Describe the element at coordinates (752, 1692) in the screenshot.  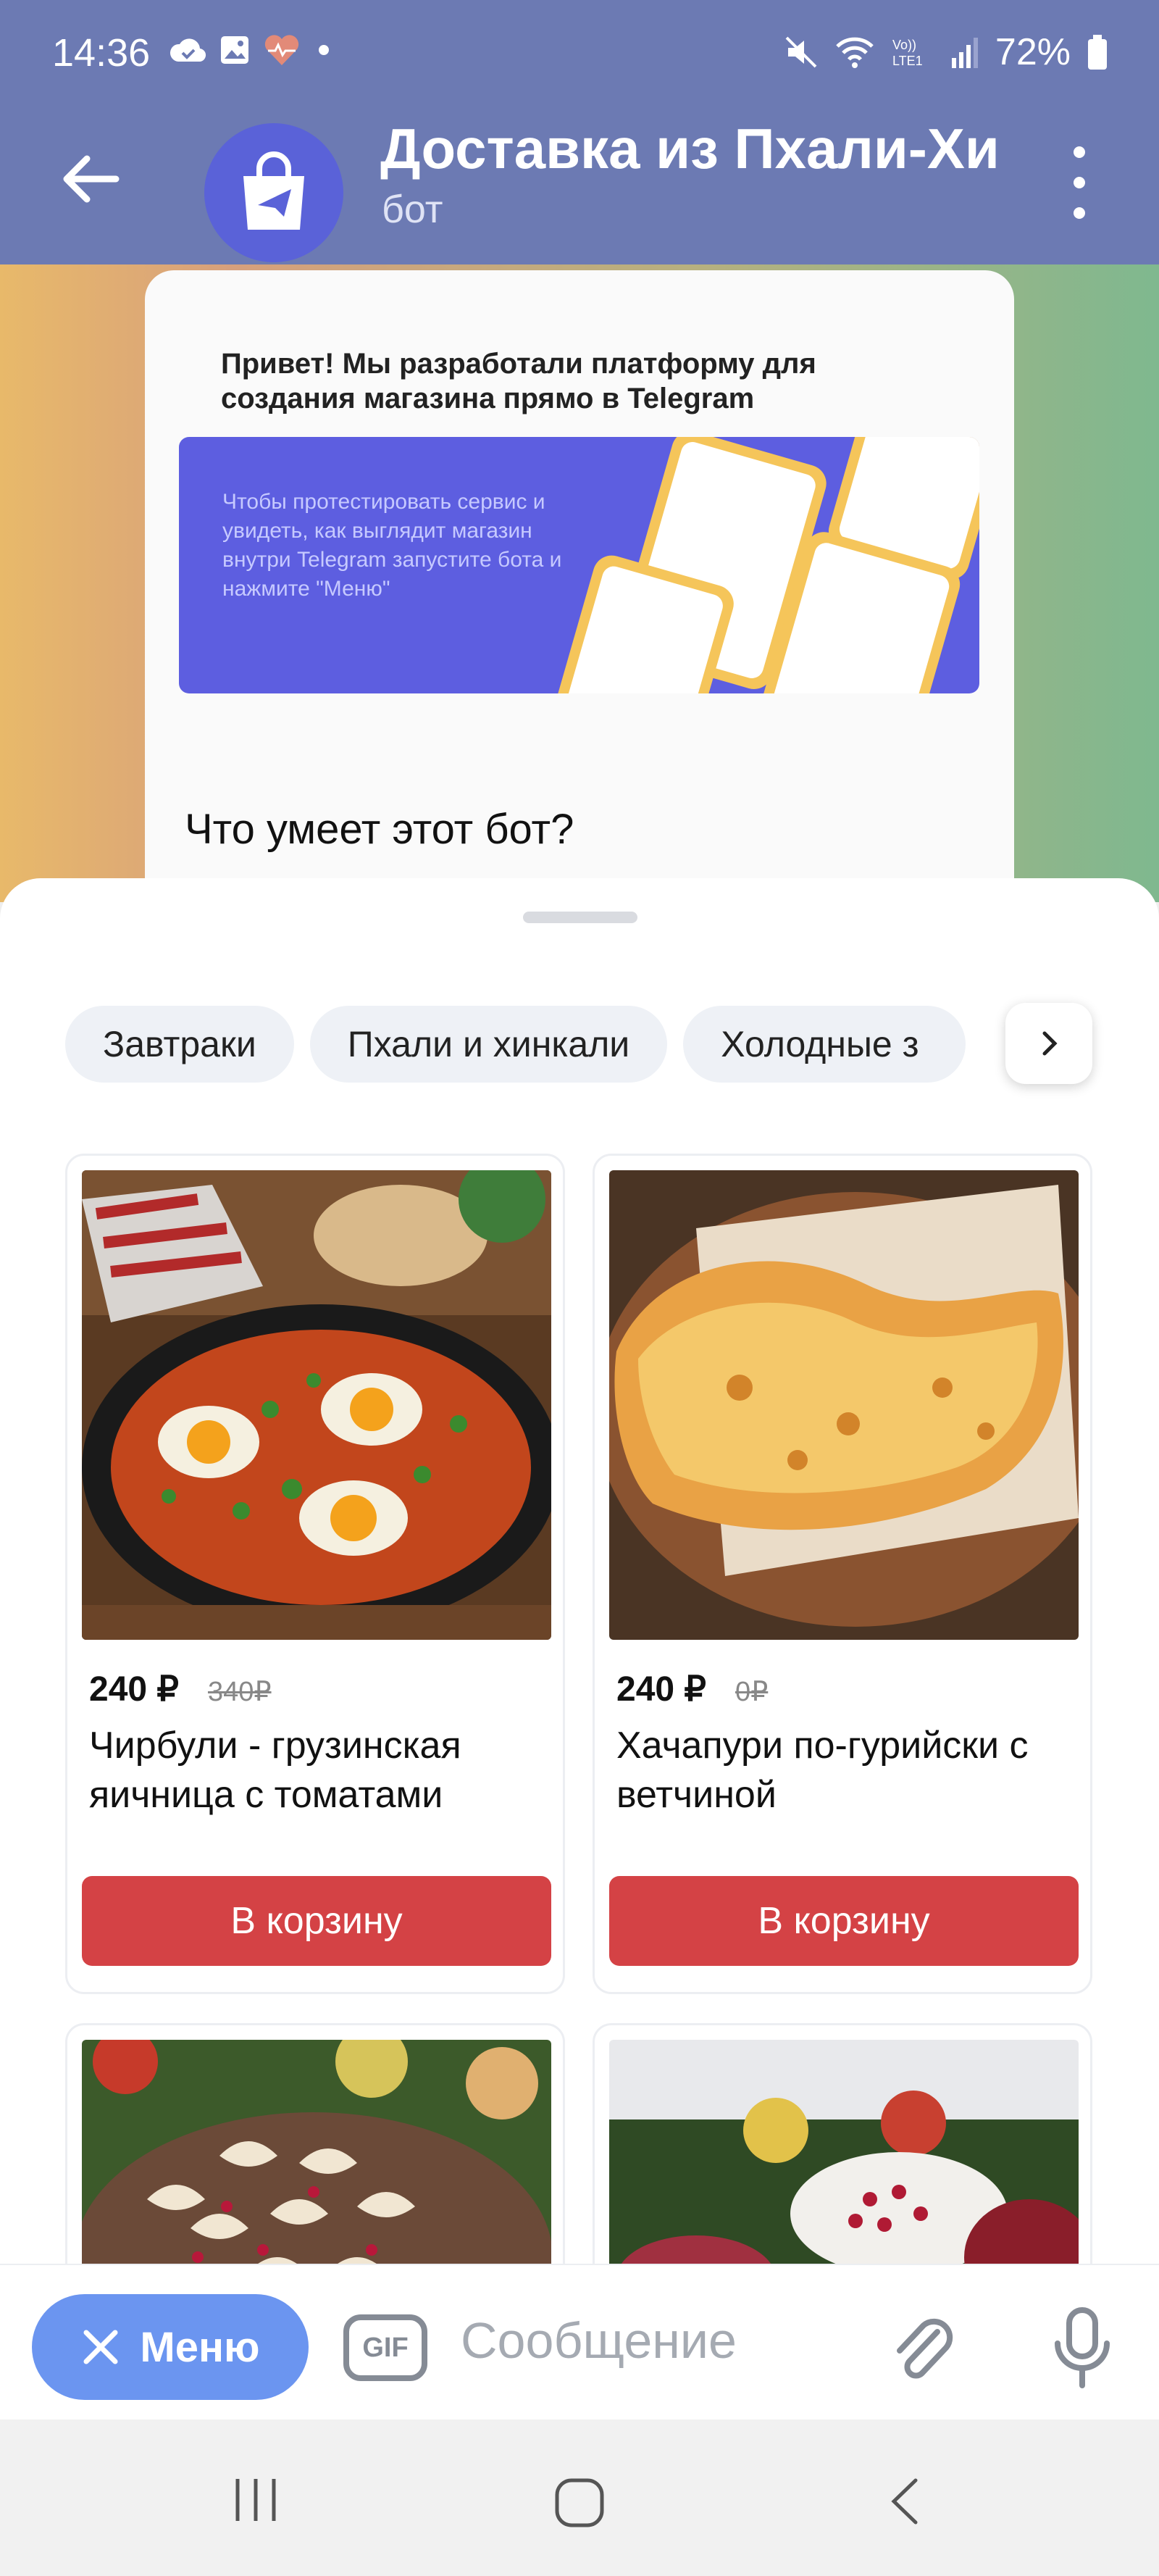
I see `old-price: 0₽` at that location.